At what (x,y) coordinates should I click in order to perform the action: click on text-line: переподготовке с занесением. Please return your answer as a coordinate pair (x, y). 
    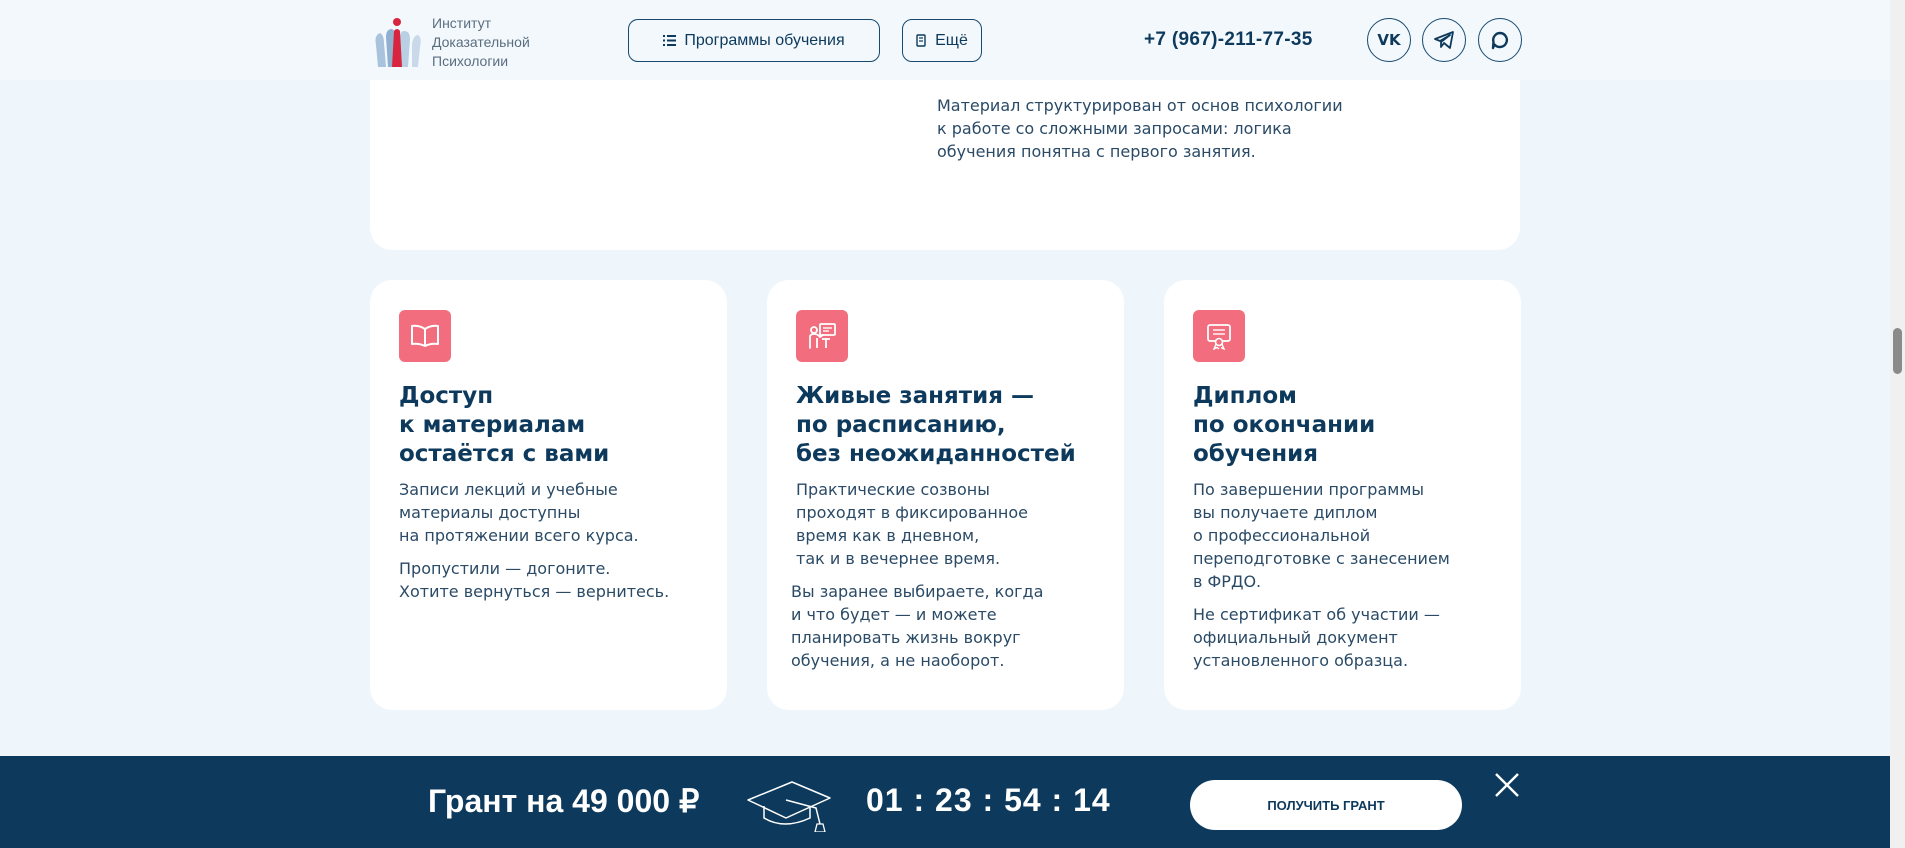
    Looking at the image, I should click on (1321, 558).